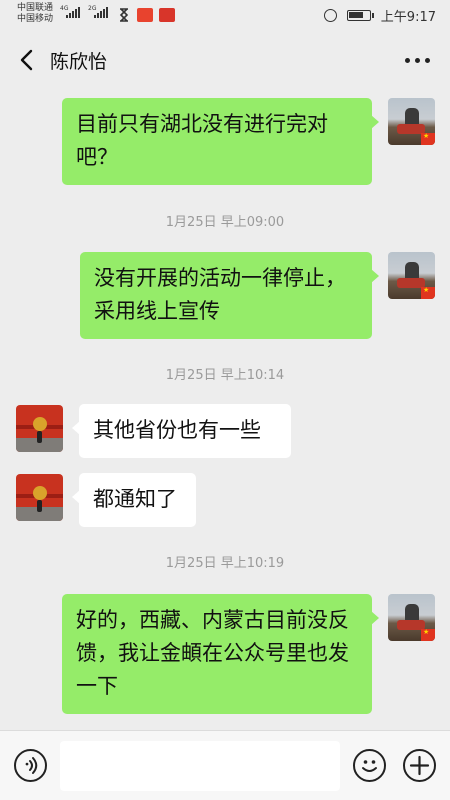  I want to click on message-timestamp: 1月25日 早上10:19, so click(225, 563).